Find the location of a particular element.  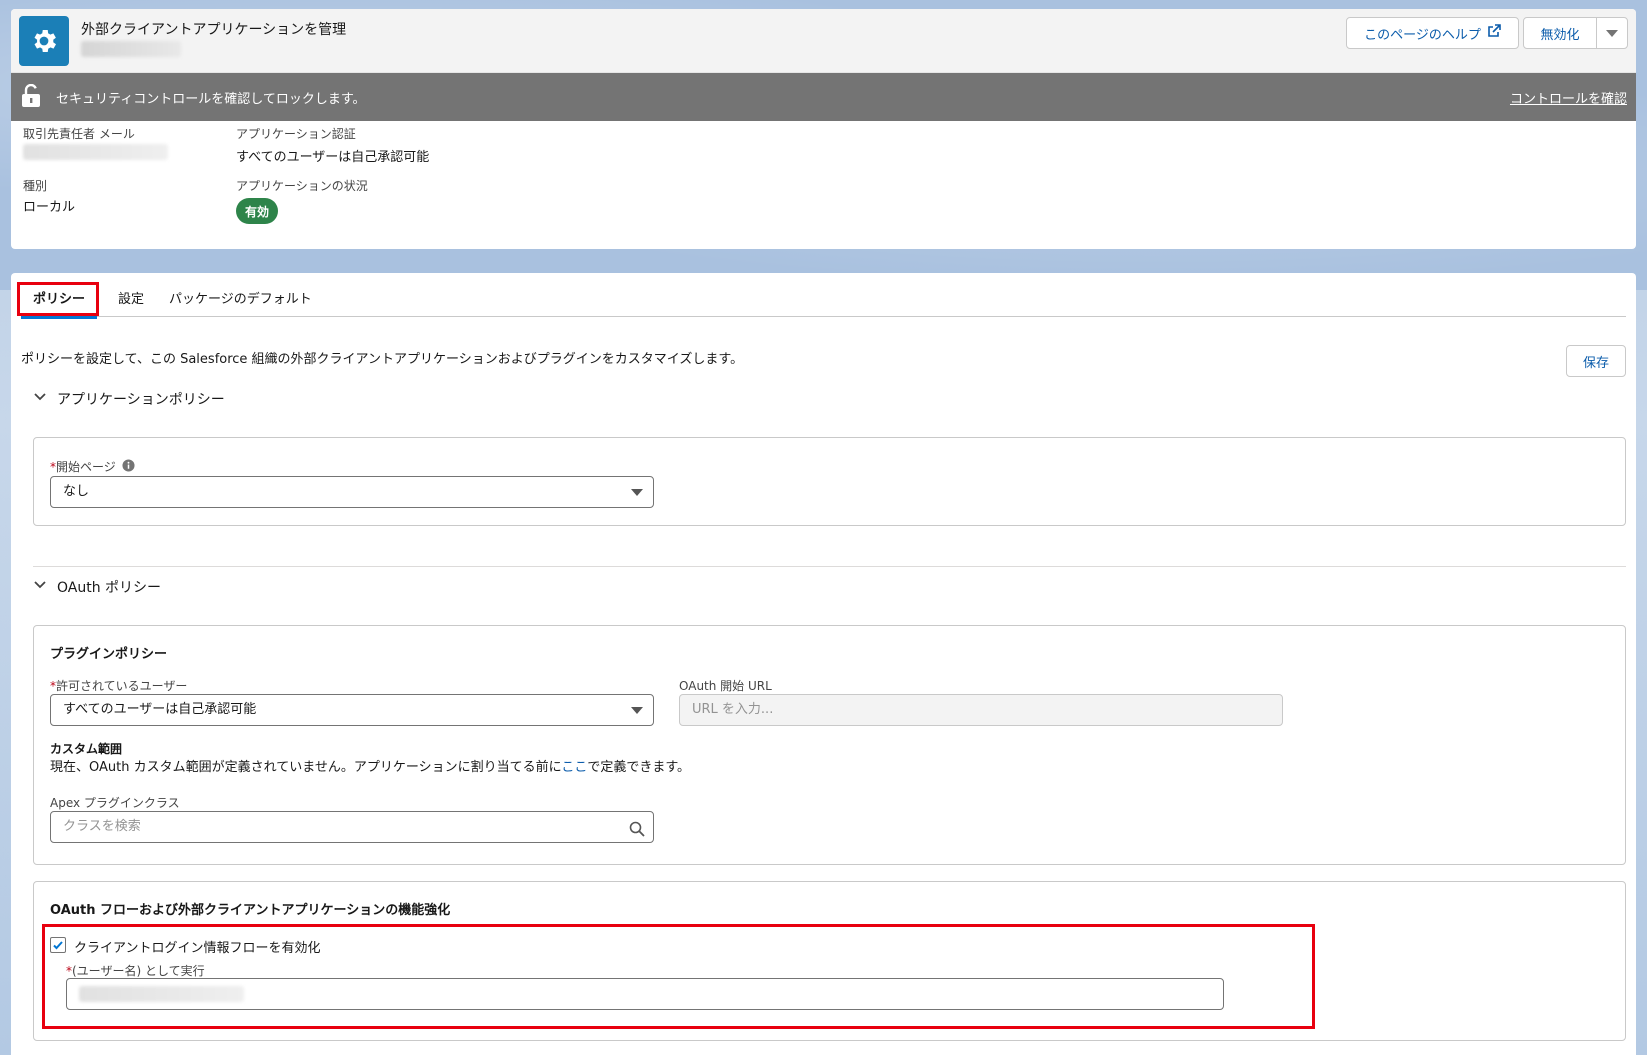

page-title: 外部クライアントアプリケーションを管理 is located at coordinates (214, 30).